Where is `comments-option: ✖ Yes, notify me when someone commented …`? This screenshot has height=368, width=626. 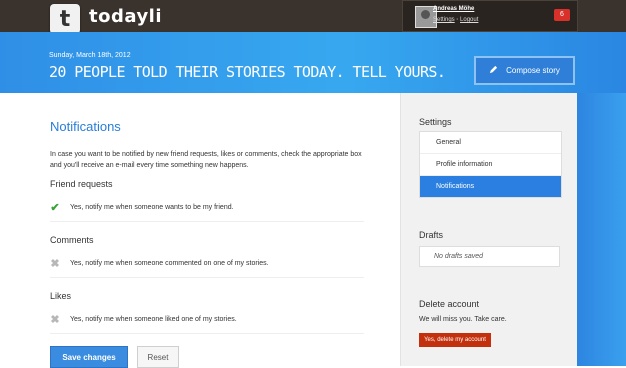 comments-option: ✖ Yes, notify me when someone commented … is located at coordinates (207, 263).